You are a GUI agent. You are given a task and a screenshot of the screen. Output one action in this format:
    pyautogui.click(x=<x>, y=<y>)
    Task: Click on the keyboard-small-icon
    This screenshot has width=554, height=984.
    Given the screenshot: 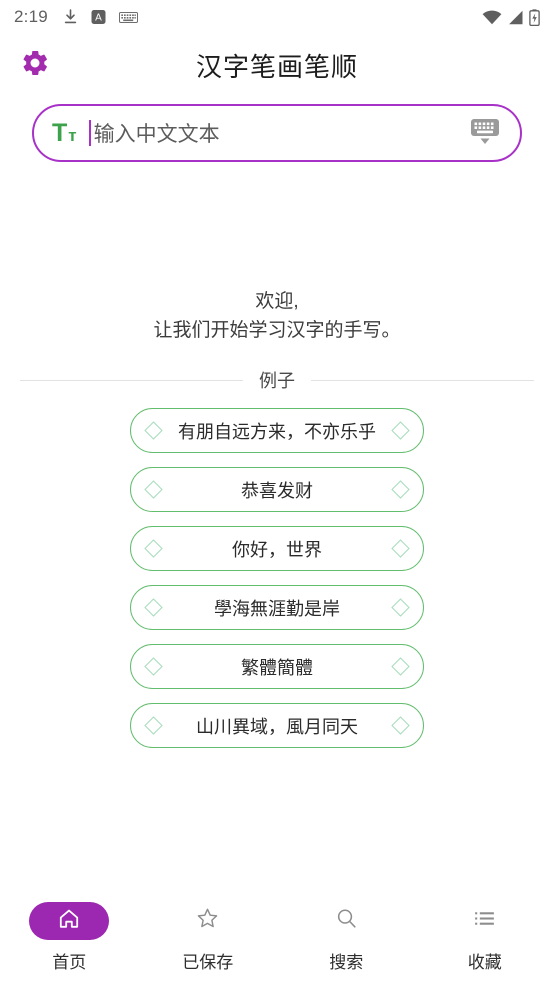 What is the action you would take?
    pyautogui.click(x=128, y=17)
    